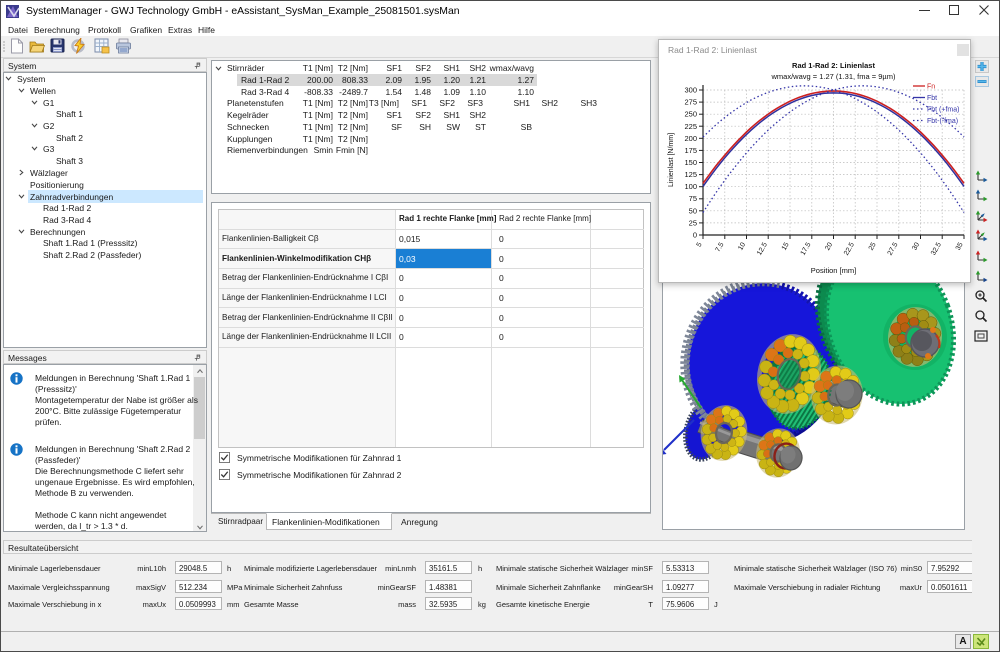 This screenshot has width=1000, height=652. What do you see at coordinates (693, 210) in the screenshot?
I see `svg-text: 50` at bounding box center [693, 210].